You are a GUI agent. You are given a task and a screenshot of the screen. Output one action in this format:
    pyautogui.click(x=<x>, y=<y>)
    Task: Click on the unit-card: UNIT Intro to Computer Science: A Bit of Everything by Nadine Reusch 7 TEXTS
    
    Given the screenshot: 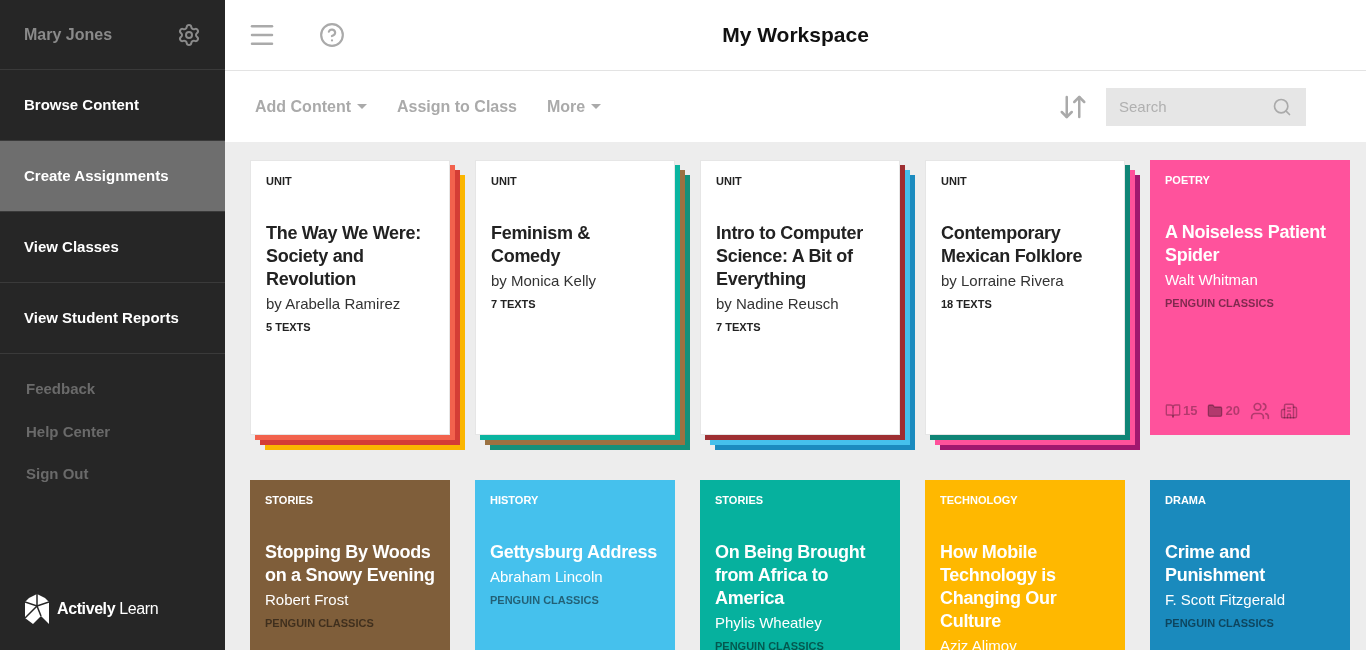 What is the action you would take?
    pyautogui.click(x=800, y=297)
    